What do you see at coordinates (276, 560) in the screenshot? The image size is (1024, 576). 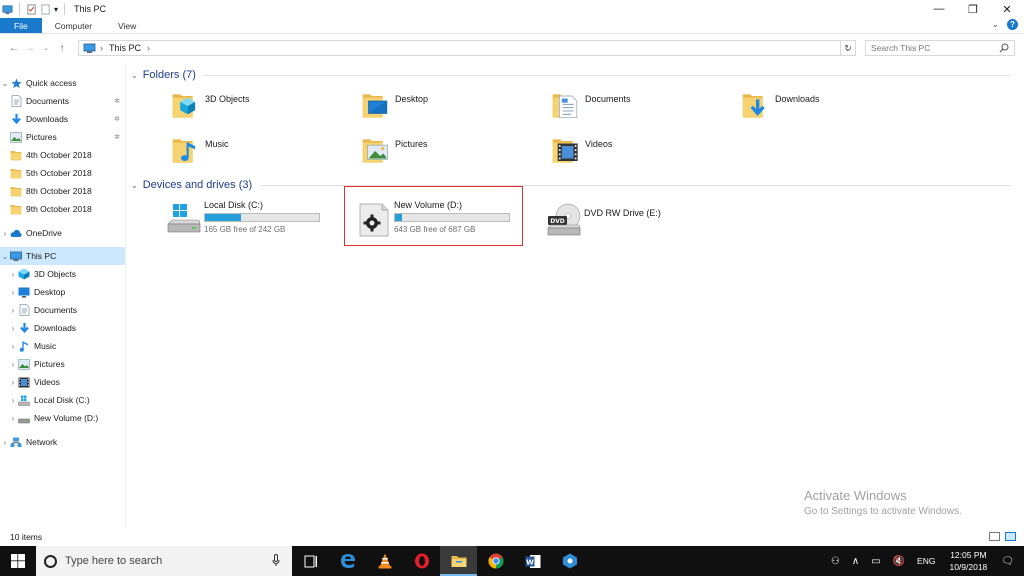 I see `microphone-icon` at bounding box center [276, 560].